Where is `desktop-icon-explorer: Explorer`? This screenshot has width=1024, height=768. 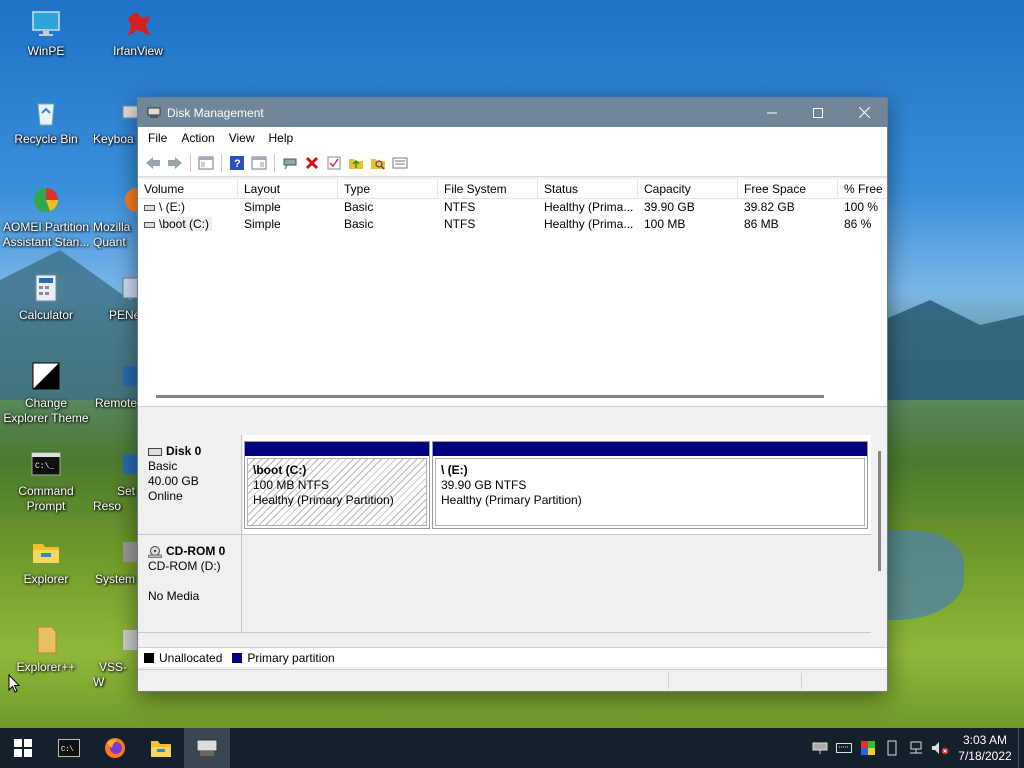
desktop-icon-explorer: Explorer is located at coordinates (46, 561).